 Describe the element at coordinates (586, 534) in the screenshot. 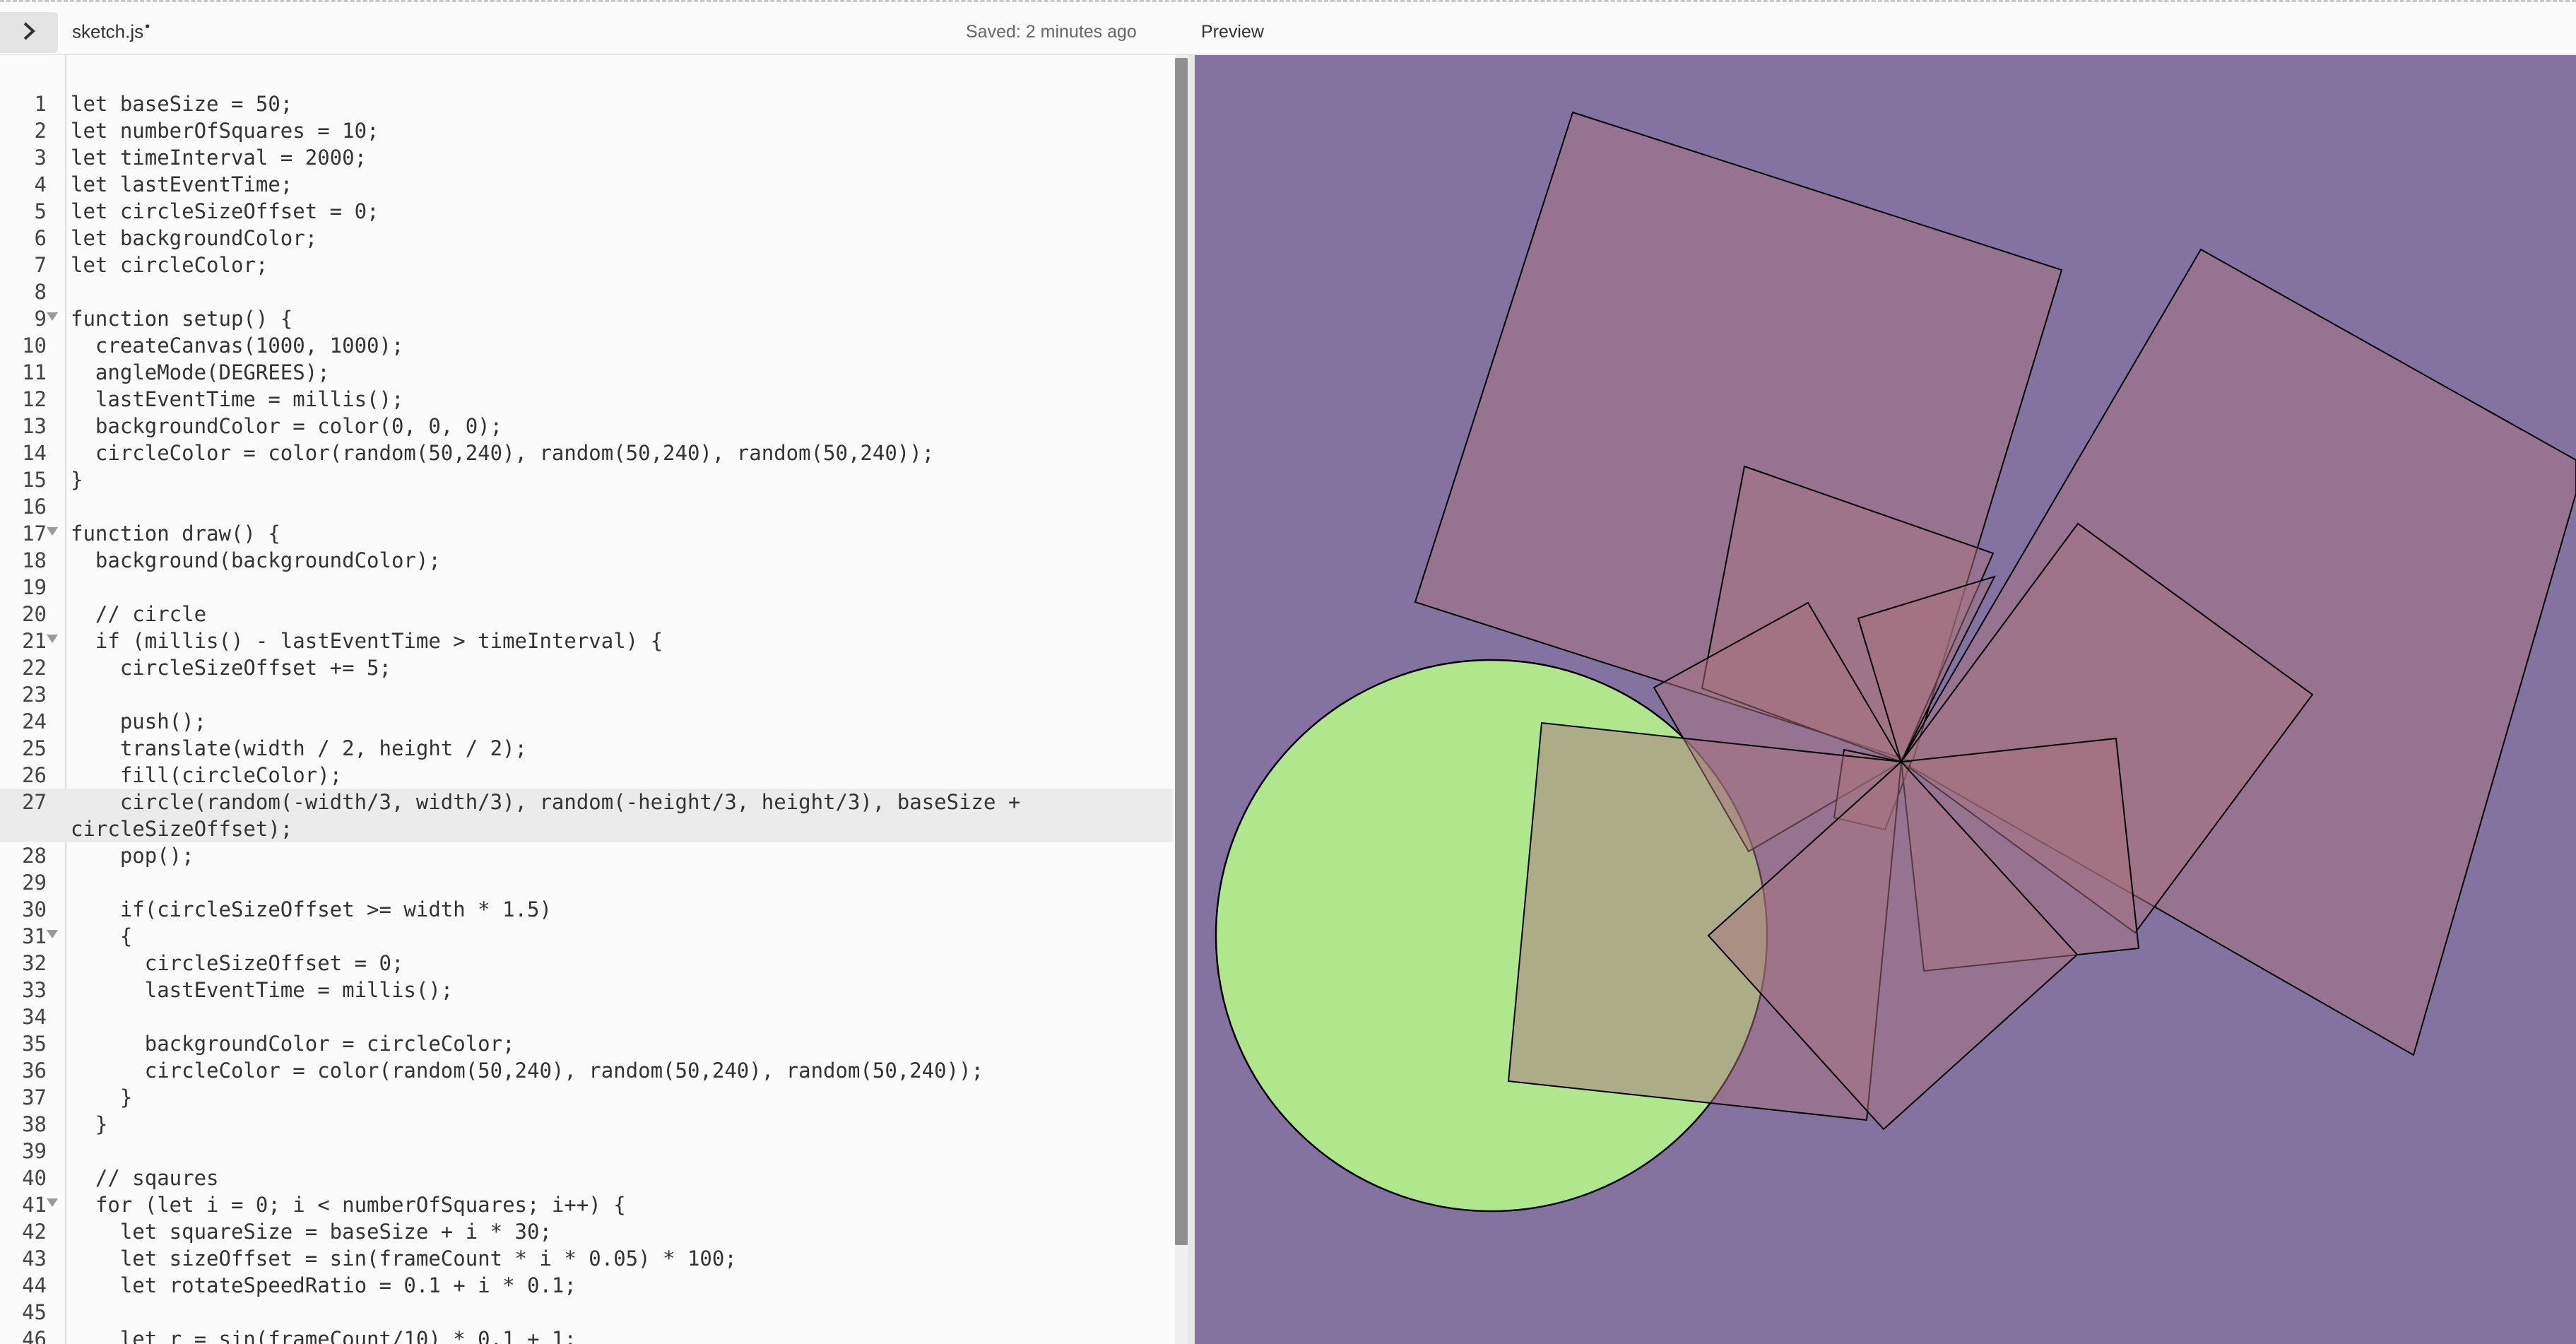

I see `code-line: 17 function draw() {` at that location.